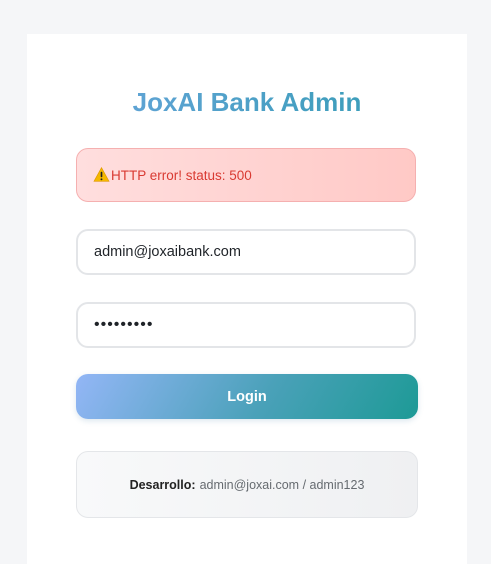 The height and width of the screenshot is (564, 491). I want to click on dev-credentials: admin@joxai.com / admin123, so click(282, 484).